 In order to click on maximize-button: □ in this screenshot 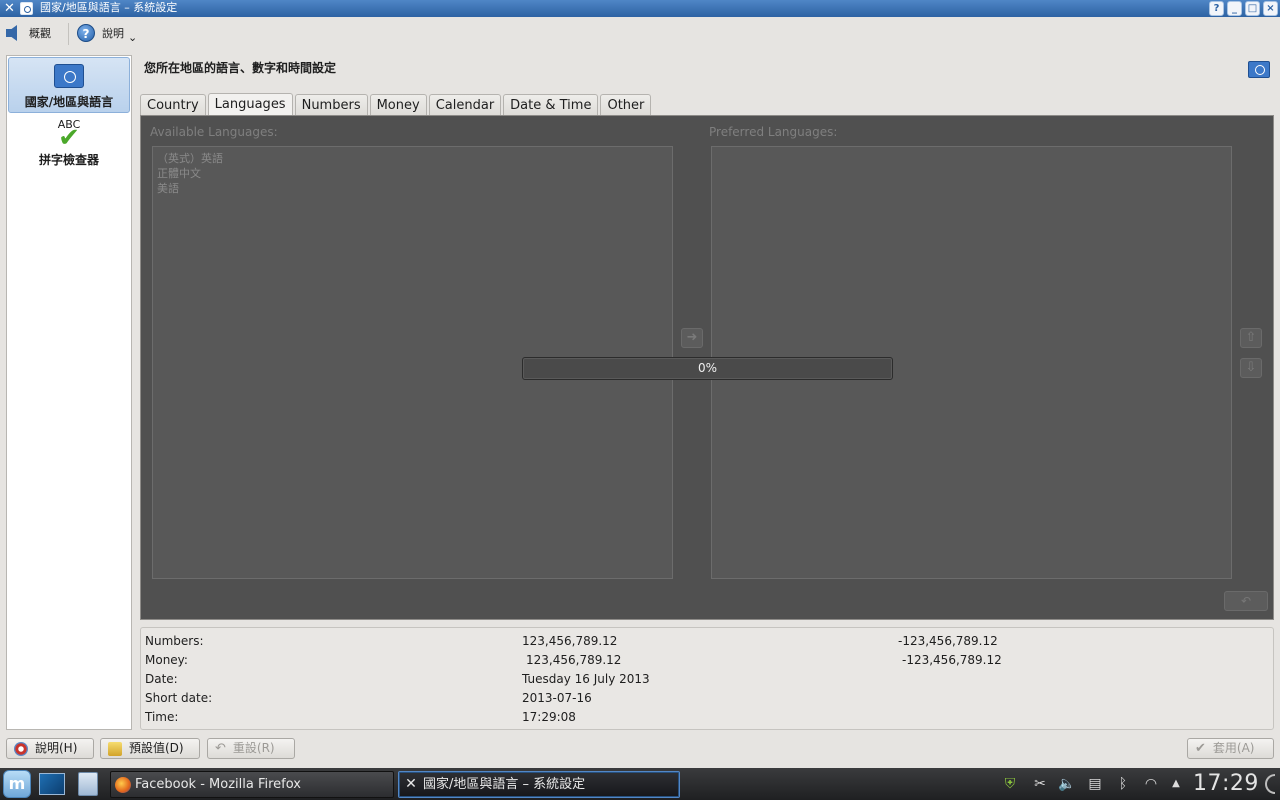, I will do `click(1252, 8)`.